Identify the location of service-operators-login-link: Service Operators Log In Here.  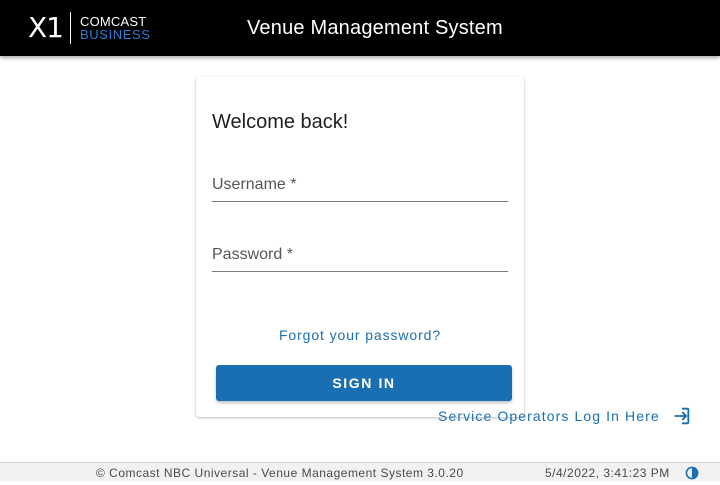
(565, 416).